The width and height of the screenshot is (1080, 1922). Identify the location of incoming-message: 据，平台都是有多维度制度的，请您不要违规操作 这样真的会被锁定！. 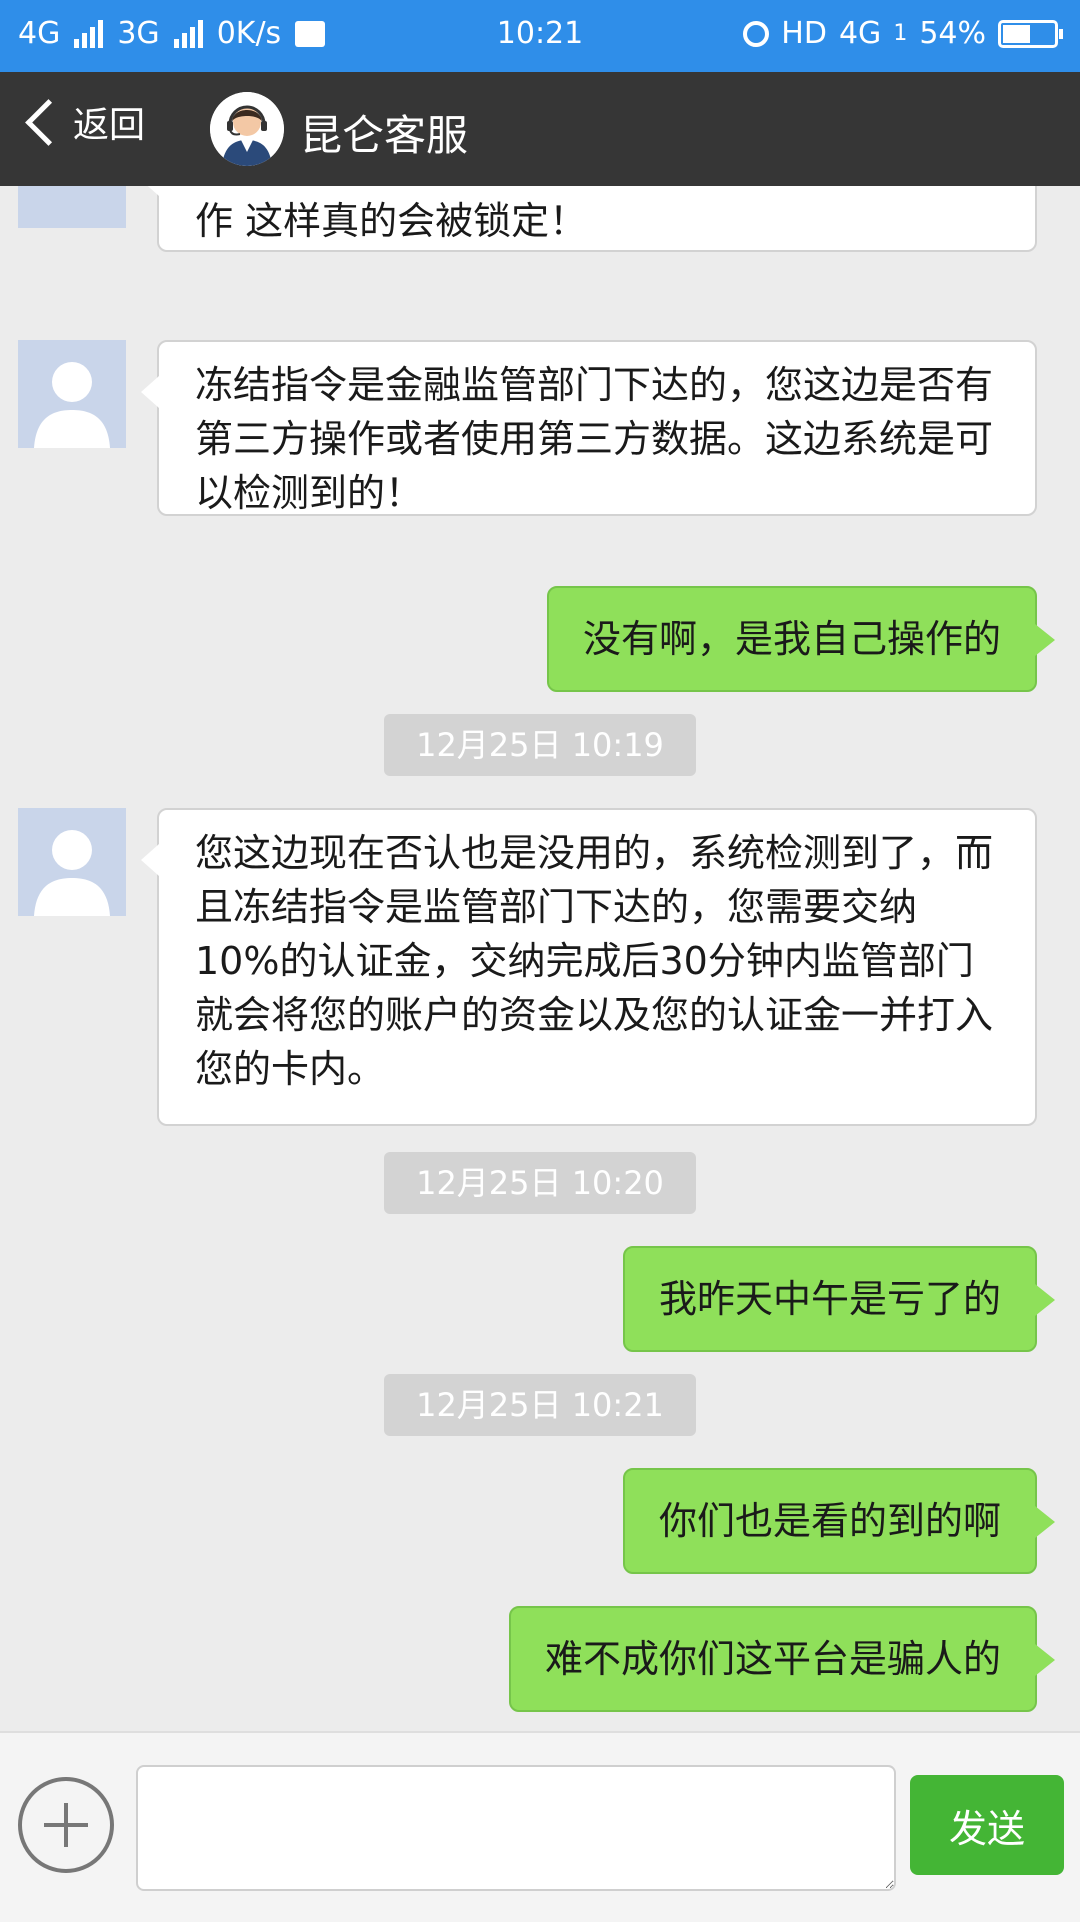
(589, 219).